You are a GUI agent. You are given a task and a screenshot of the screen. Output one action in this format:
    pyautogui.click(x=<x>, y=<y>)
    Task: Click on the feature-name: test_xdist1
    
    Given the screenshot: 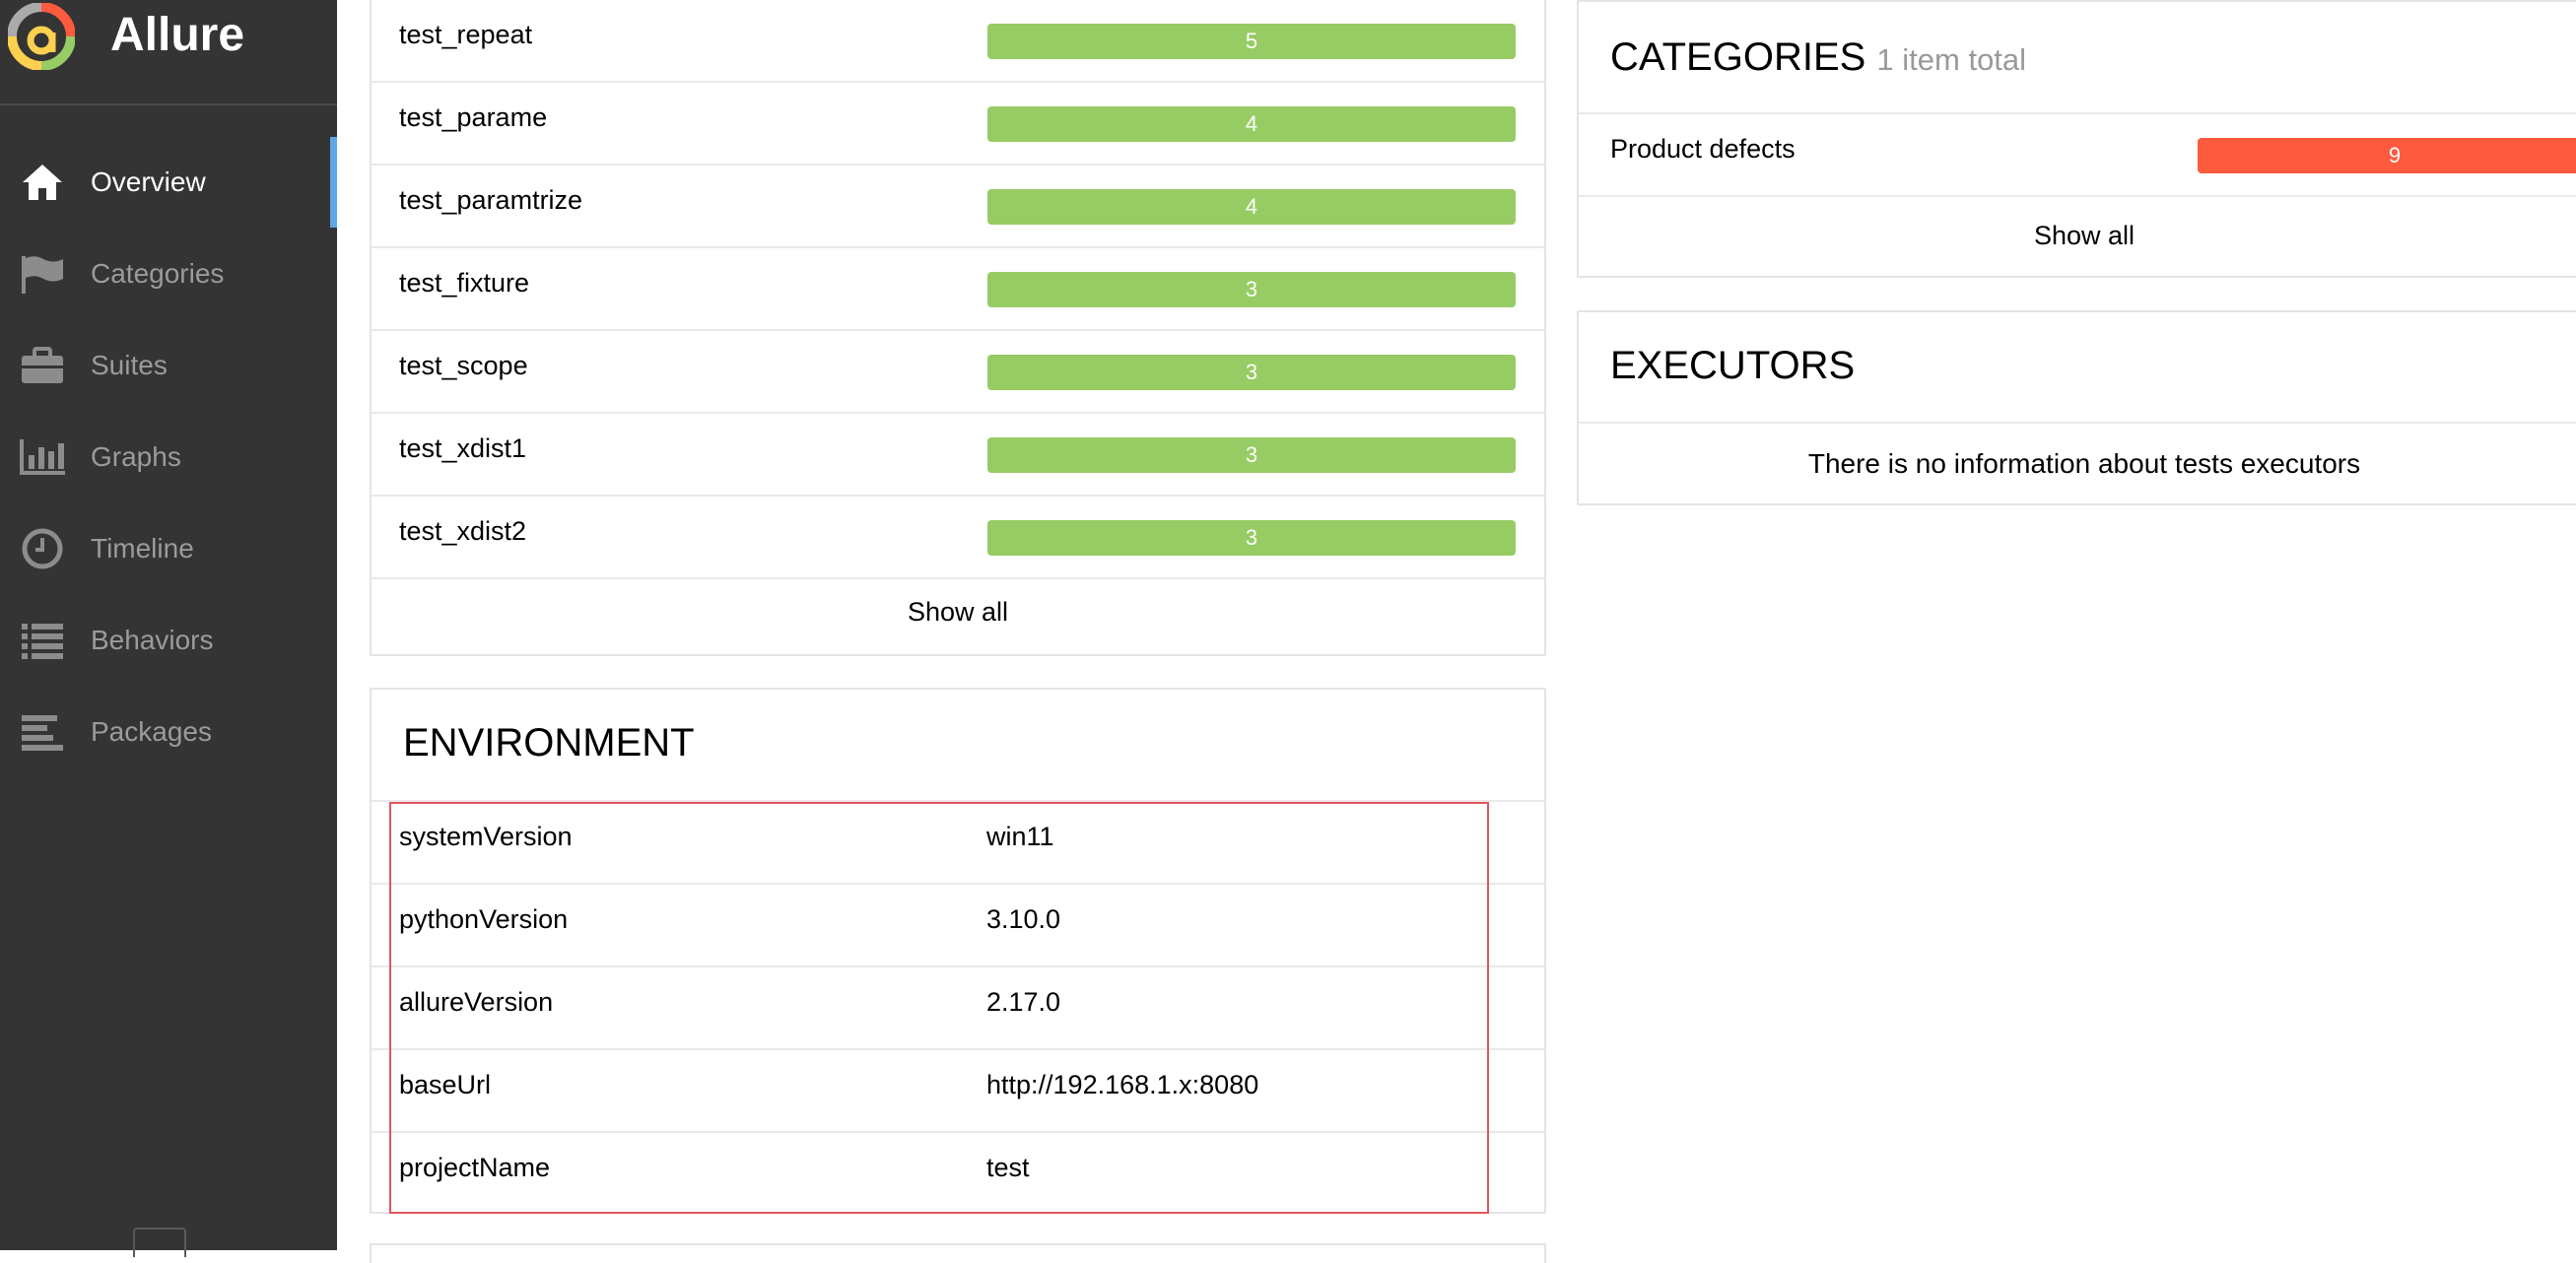 What is the action you would take?
    pyautogui.click(x=463, y=448)
    